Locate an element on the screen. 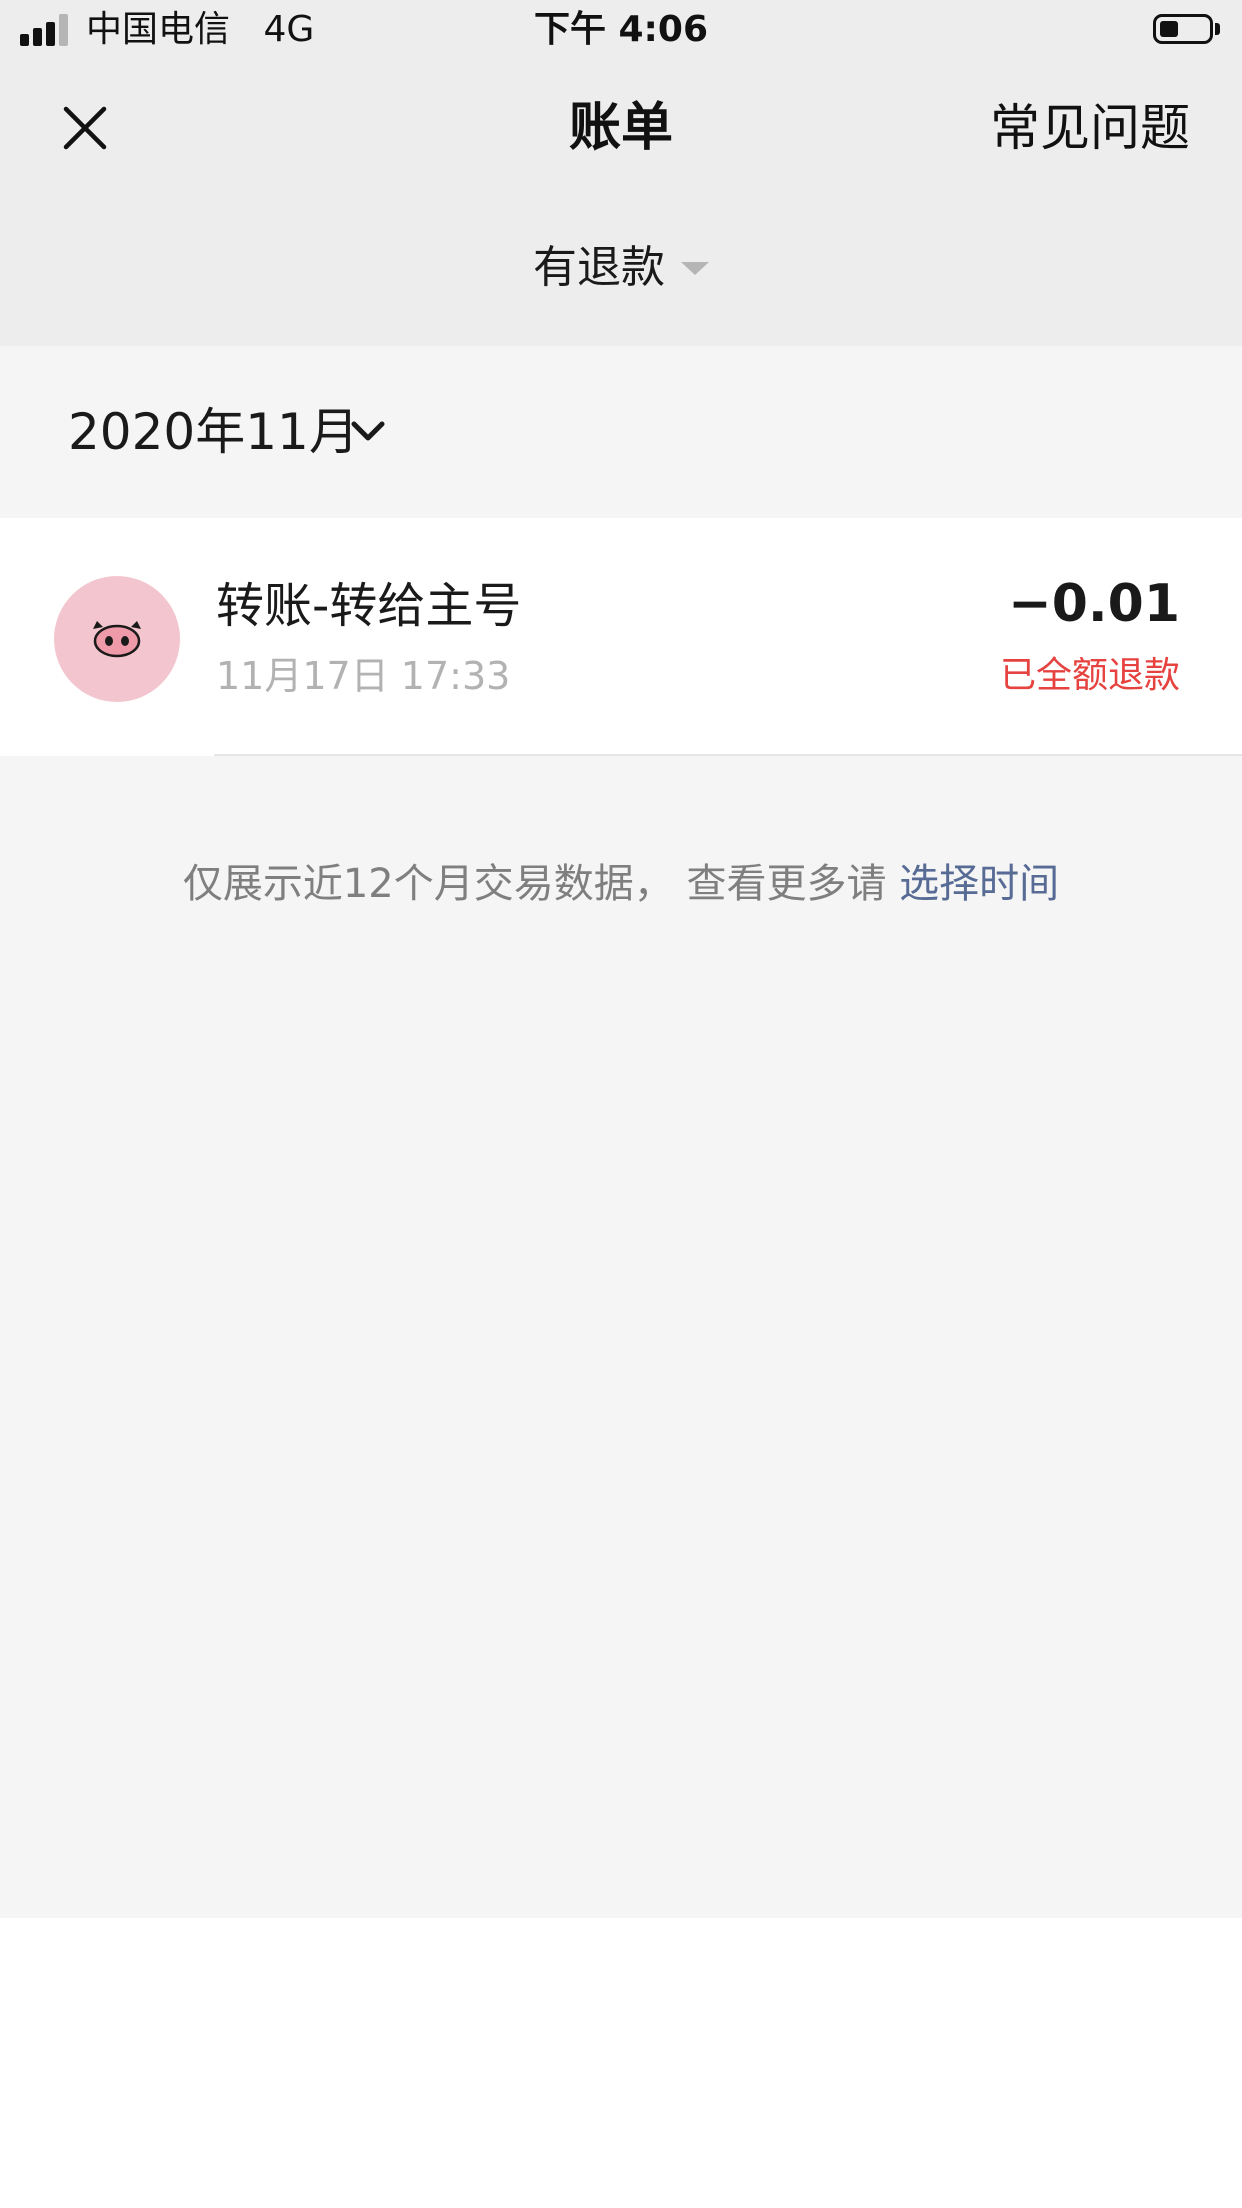 The height and width of the screenshot is (2208, 1242). battery-icon is located at coordinates (1183, 29).